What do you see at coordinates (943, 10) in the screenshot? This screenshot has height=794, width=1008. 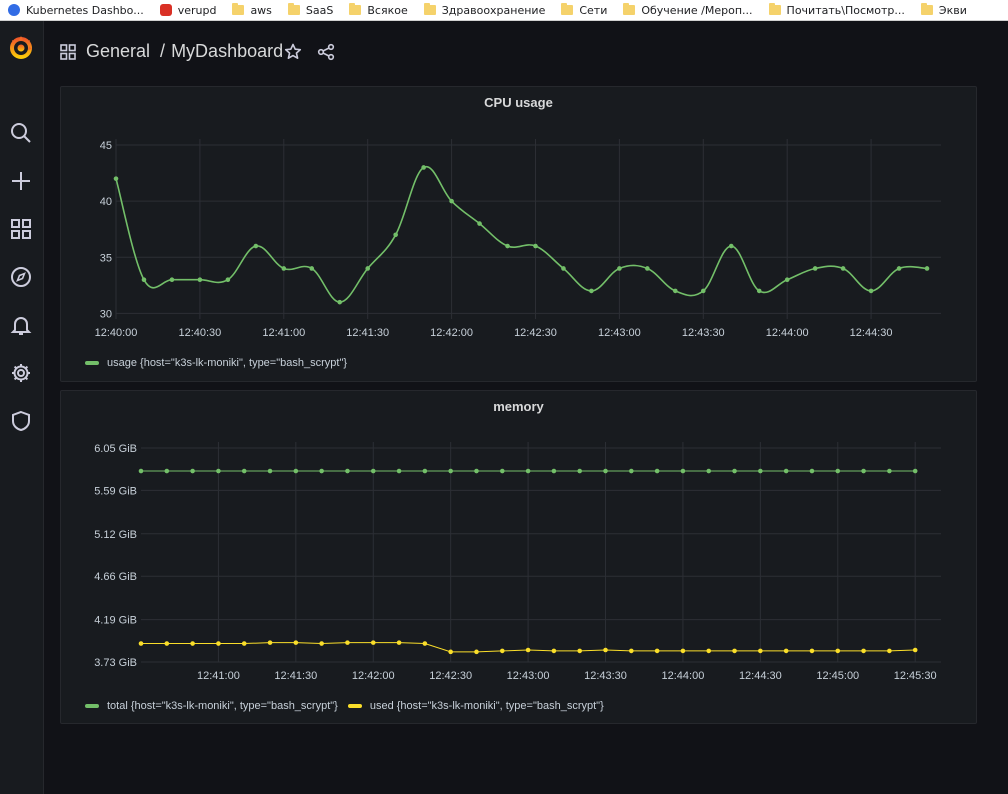 I see `bookmark-item: Экви` at bounding box center [943, 10].